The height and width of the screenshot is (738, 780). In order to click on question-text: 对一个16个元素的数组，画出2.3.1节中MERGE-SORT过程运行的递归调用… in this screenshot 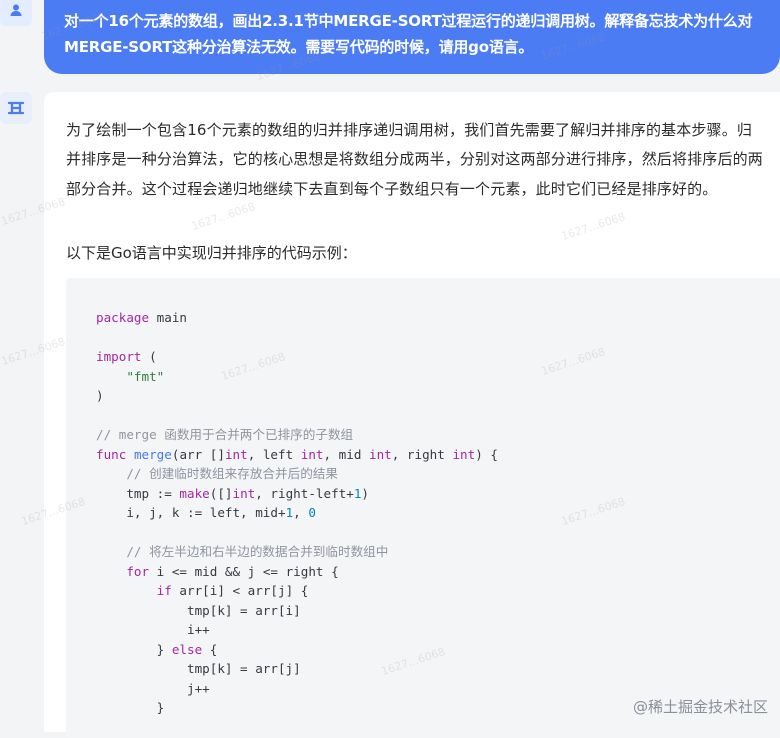, I will do `click(408, 34)`.